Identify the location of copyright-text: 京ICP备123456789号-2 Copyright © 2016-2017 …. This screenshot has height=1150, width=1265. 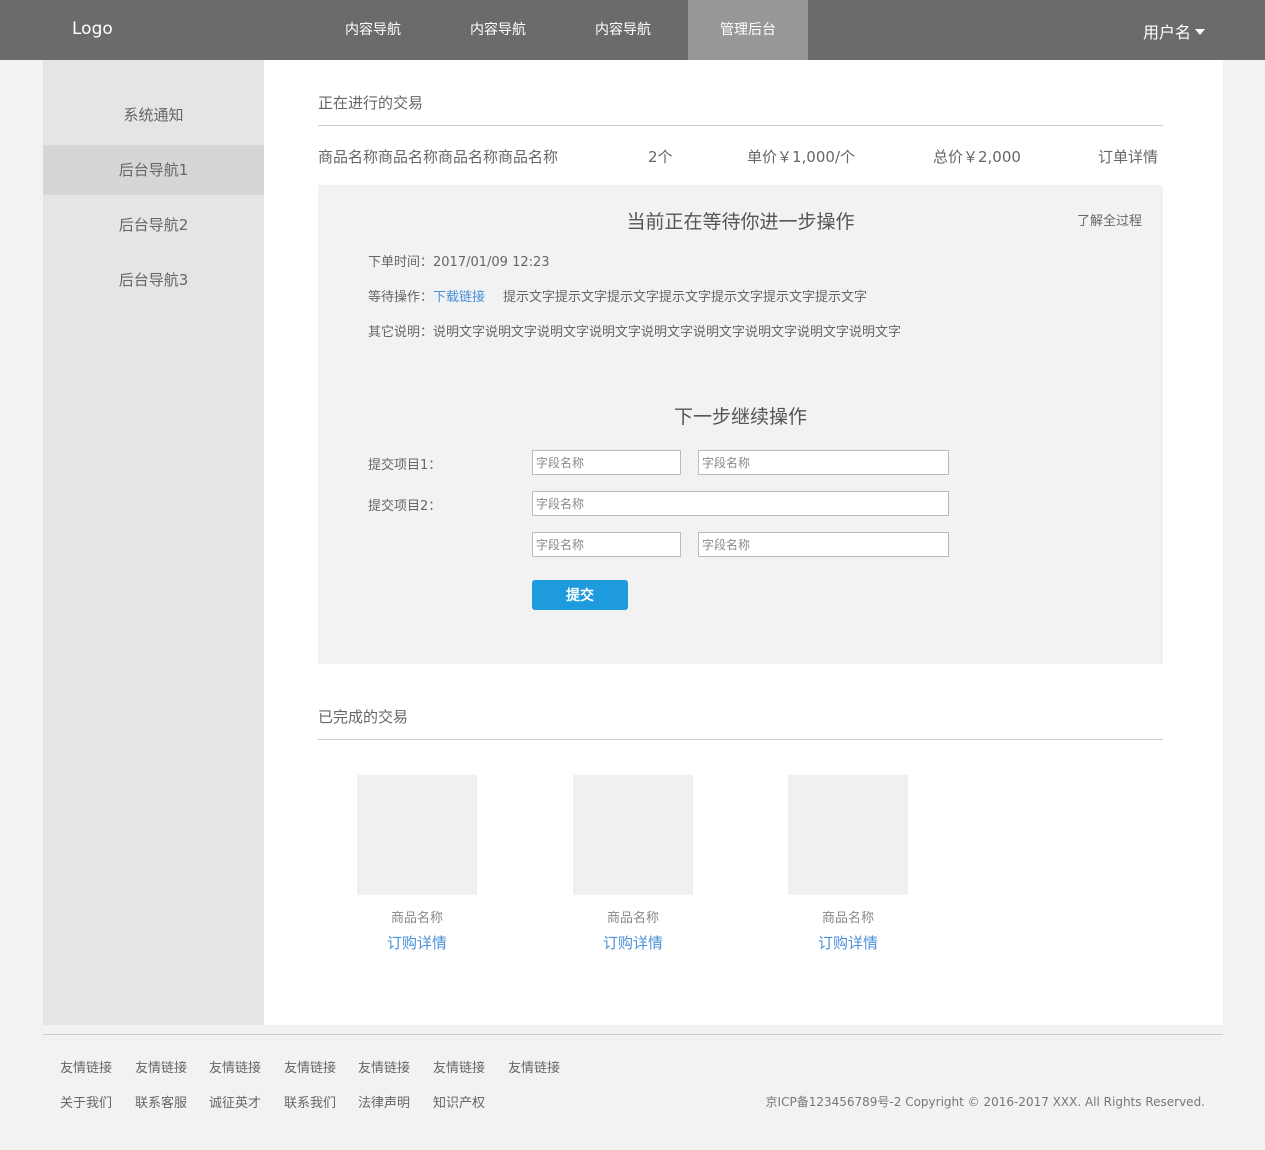
(985, 1102).